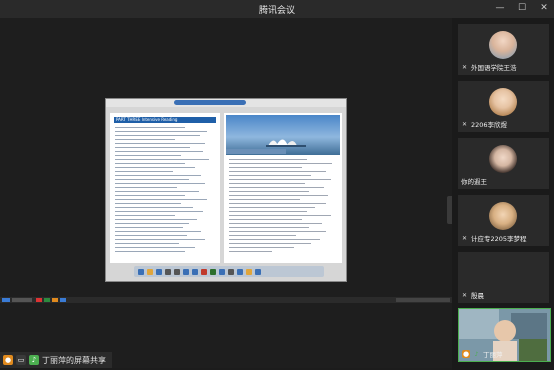 The image size is (554, 370). I want to click on maximize-icon: ☐, so click(522, 8).